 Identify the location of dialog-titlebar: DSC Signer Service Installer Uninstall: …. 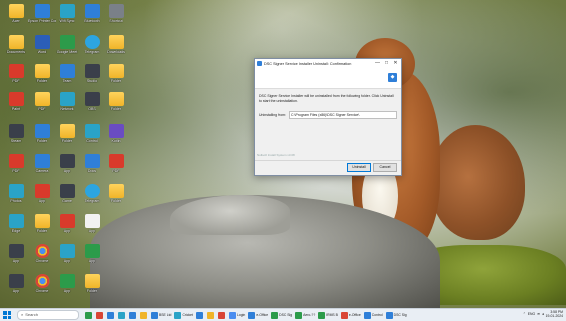
(328, 63).